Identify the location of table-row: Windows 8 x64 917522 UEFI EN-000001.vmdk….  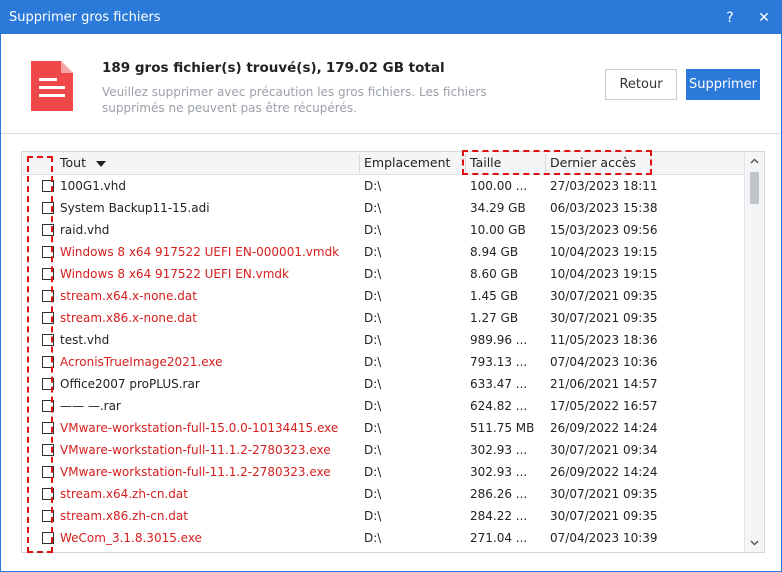
(383, 252).